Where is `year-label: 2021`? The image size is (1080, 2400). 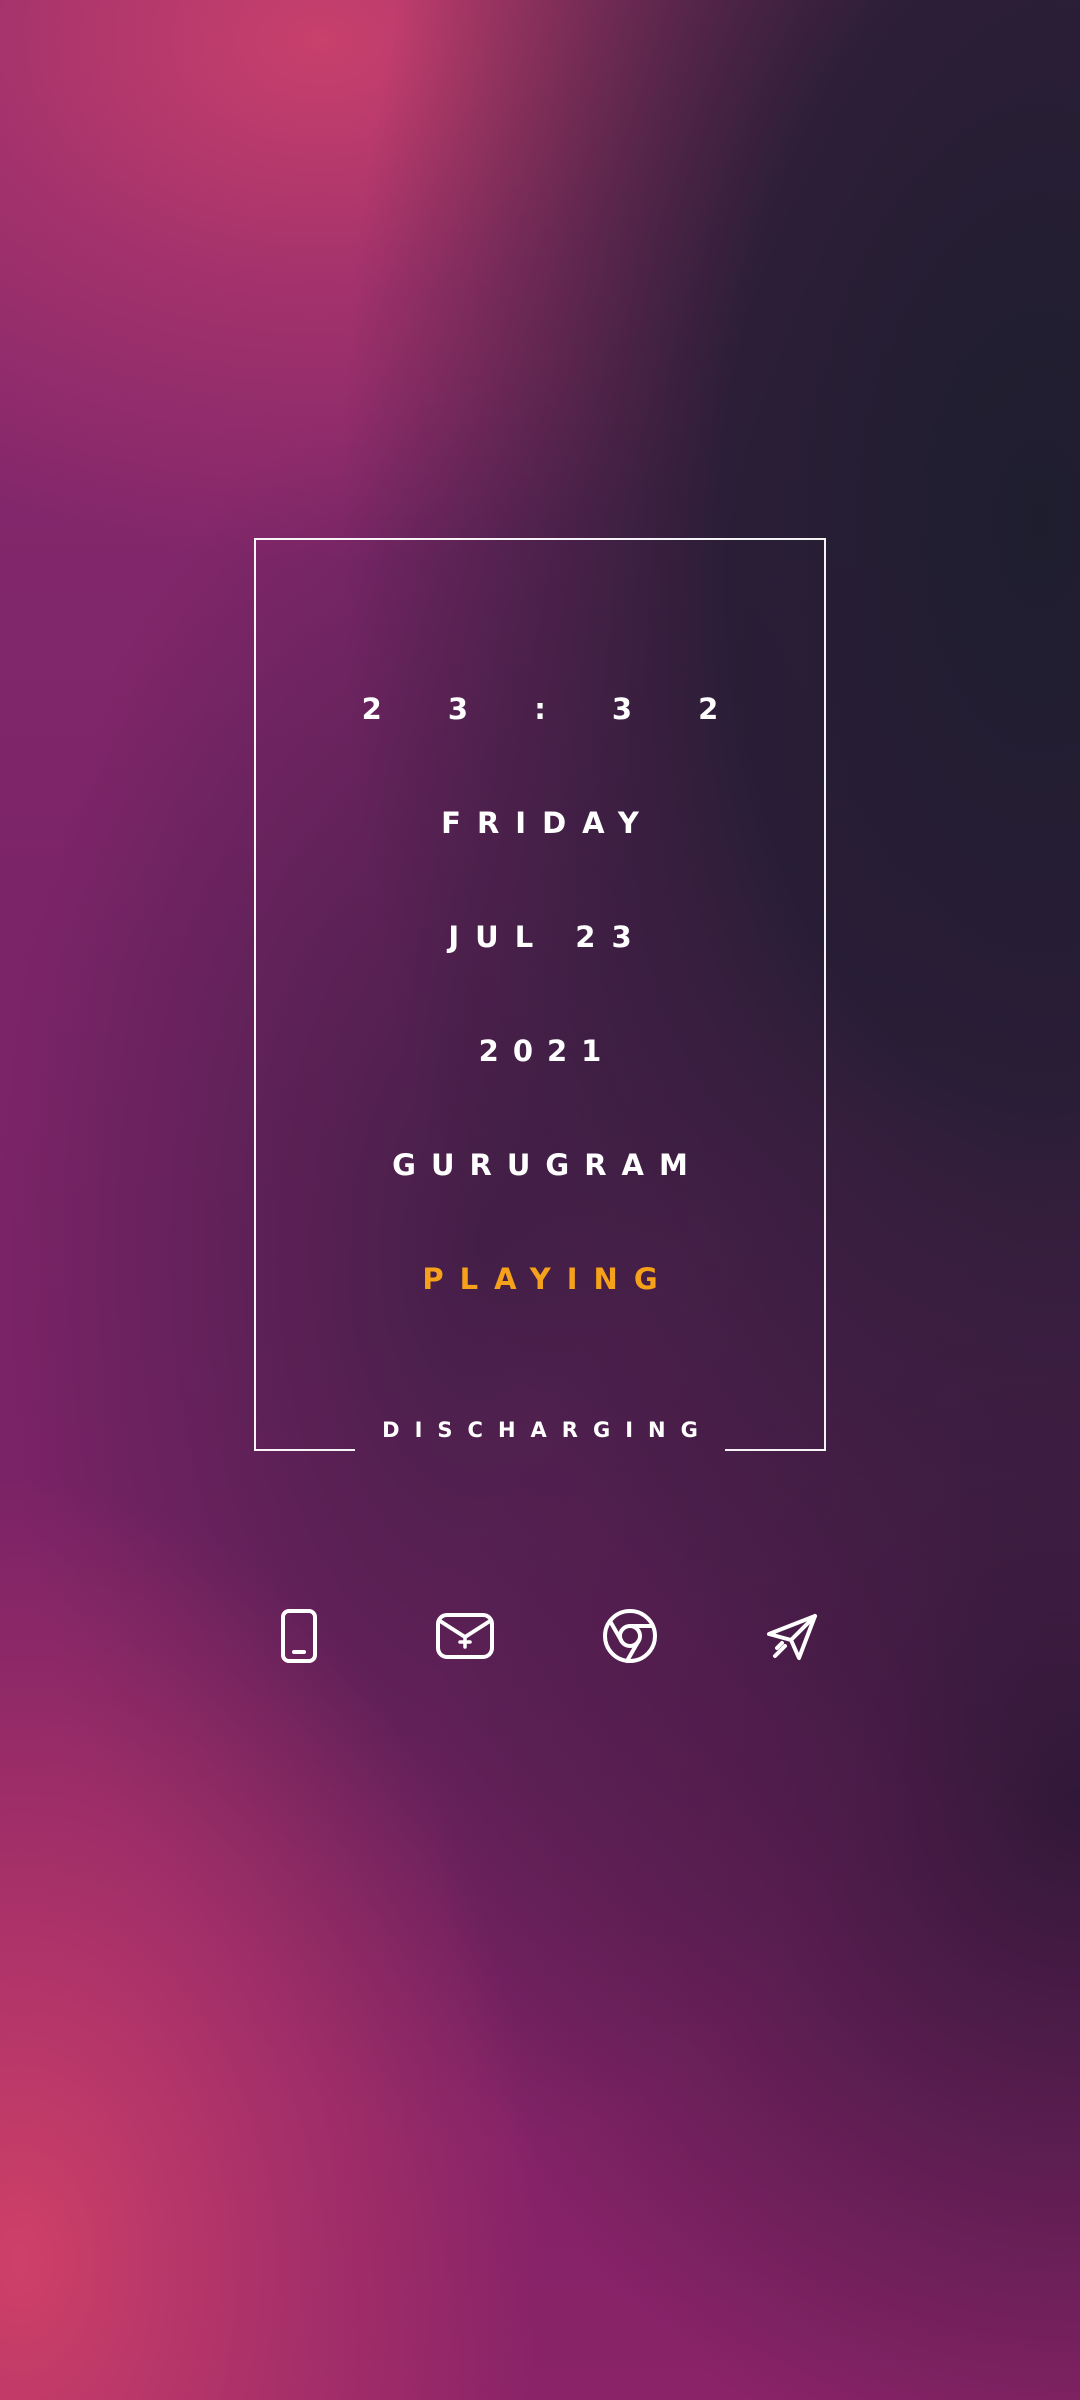 year-label: 2021 is located at coordinates (547, 1051).